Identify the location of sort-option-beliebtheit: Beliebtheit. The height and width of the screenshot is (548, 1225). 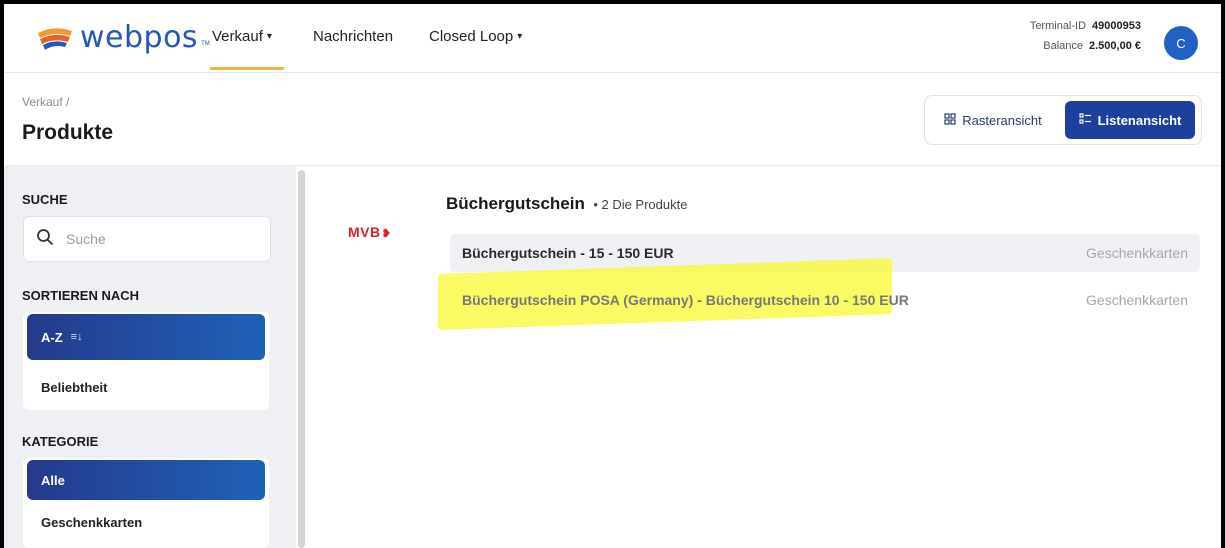
(146, 387).